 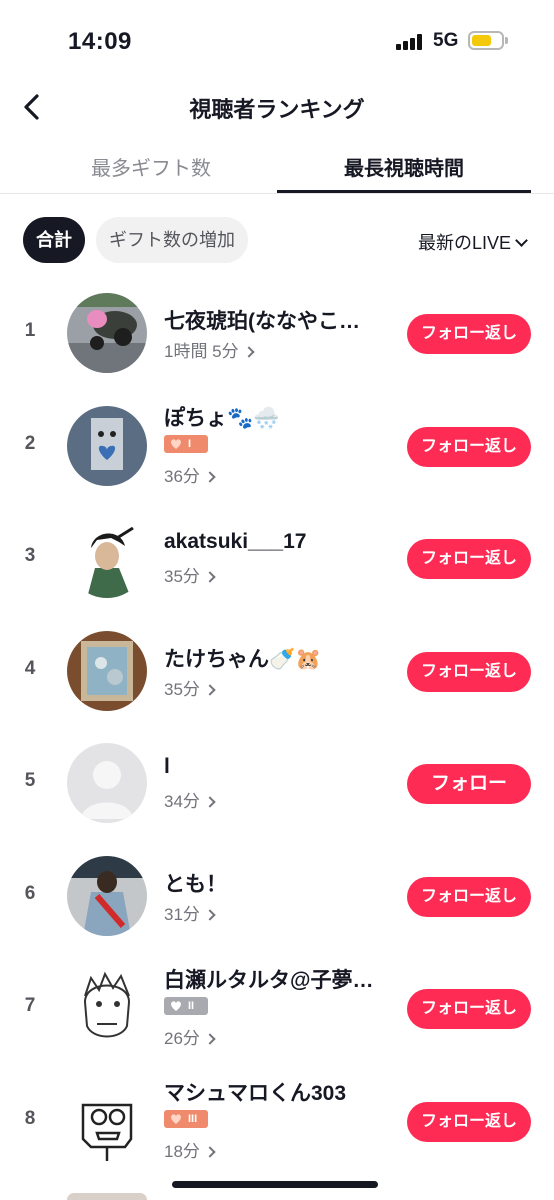 I want to click on viewer-info: ぽちょ🐾🌨️ I 36分, so click(x=279, y=445).